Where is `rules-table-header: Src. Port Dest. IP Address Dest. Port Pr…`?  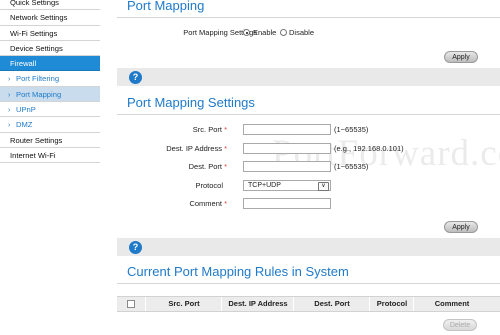
rules-table-header: Src. Port Dest. IP Address Dest. Port Pr… is located at coordinates (308, 304).